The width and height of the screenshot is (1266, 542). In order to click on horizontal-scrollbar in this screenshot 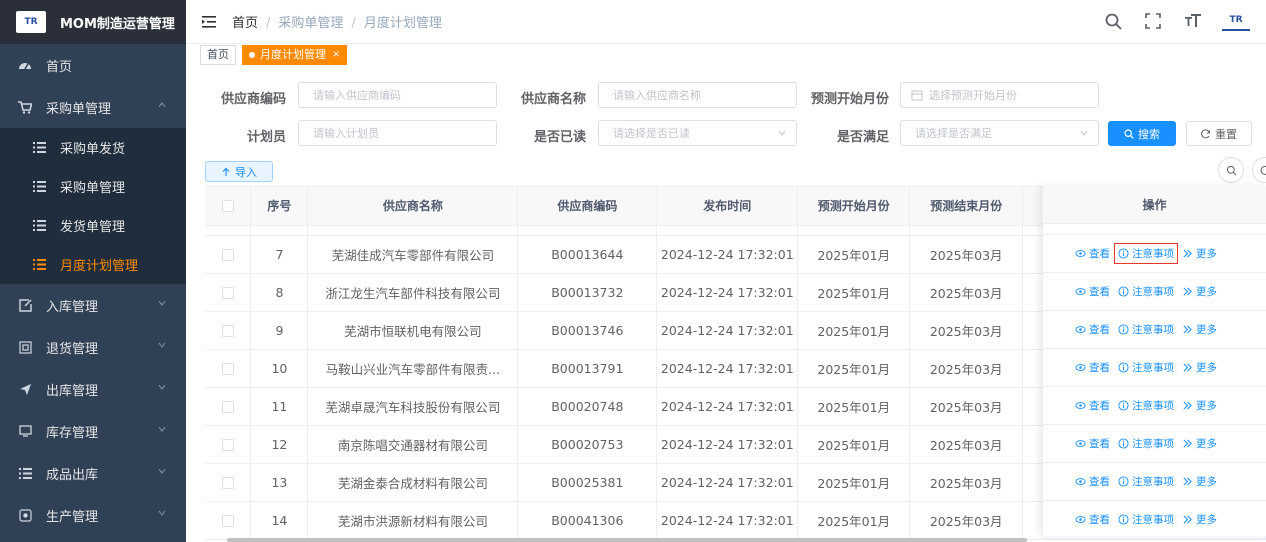, I will do `click(735, 539)`.